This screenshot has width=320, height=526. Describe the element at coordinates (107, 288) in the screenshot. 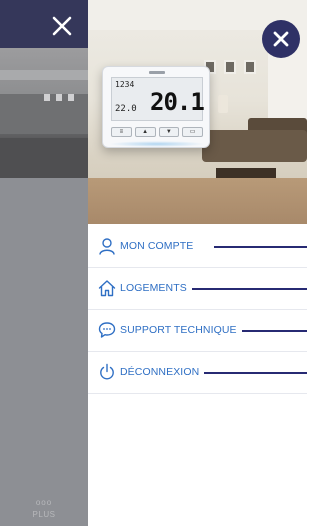

I see `home-icon` at that location.